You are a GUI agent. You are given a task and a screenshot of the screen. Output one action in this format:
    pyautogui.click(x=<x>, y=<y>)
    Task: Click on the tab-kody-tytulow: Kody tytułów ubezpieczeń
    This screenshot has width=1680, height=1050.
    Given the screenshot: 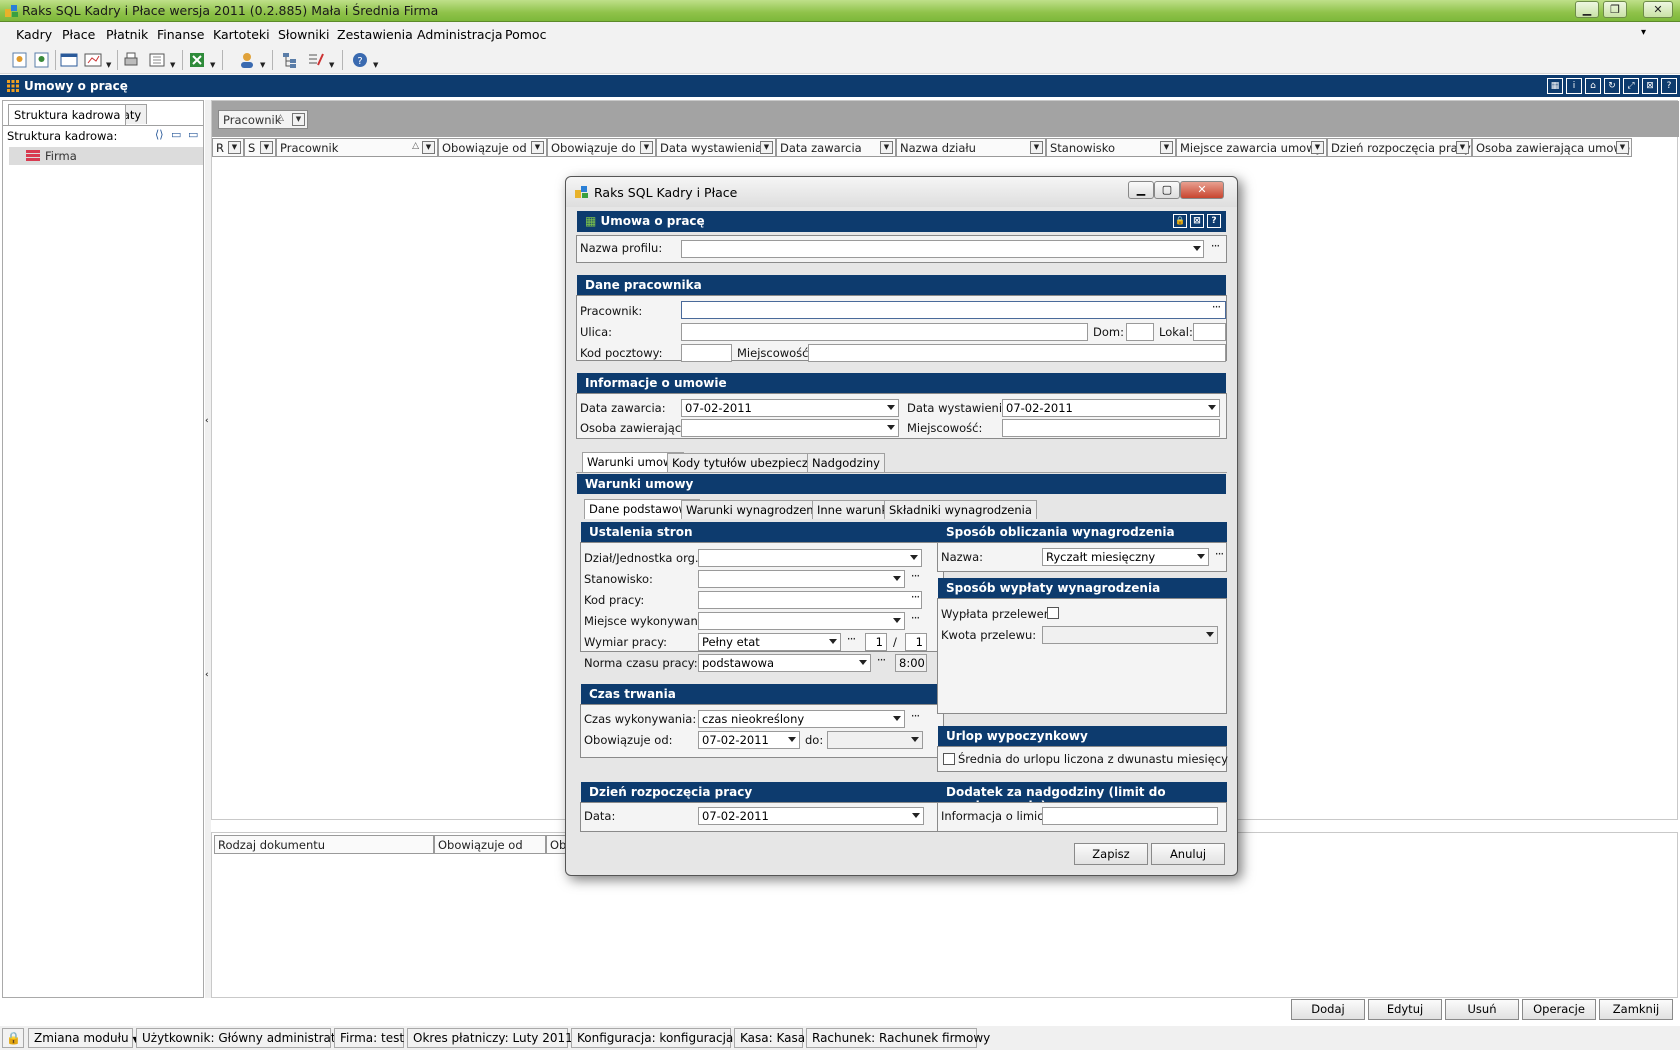 What is the action you would take?
    pyautogui.click(x=747, y=462)
    